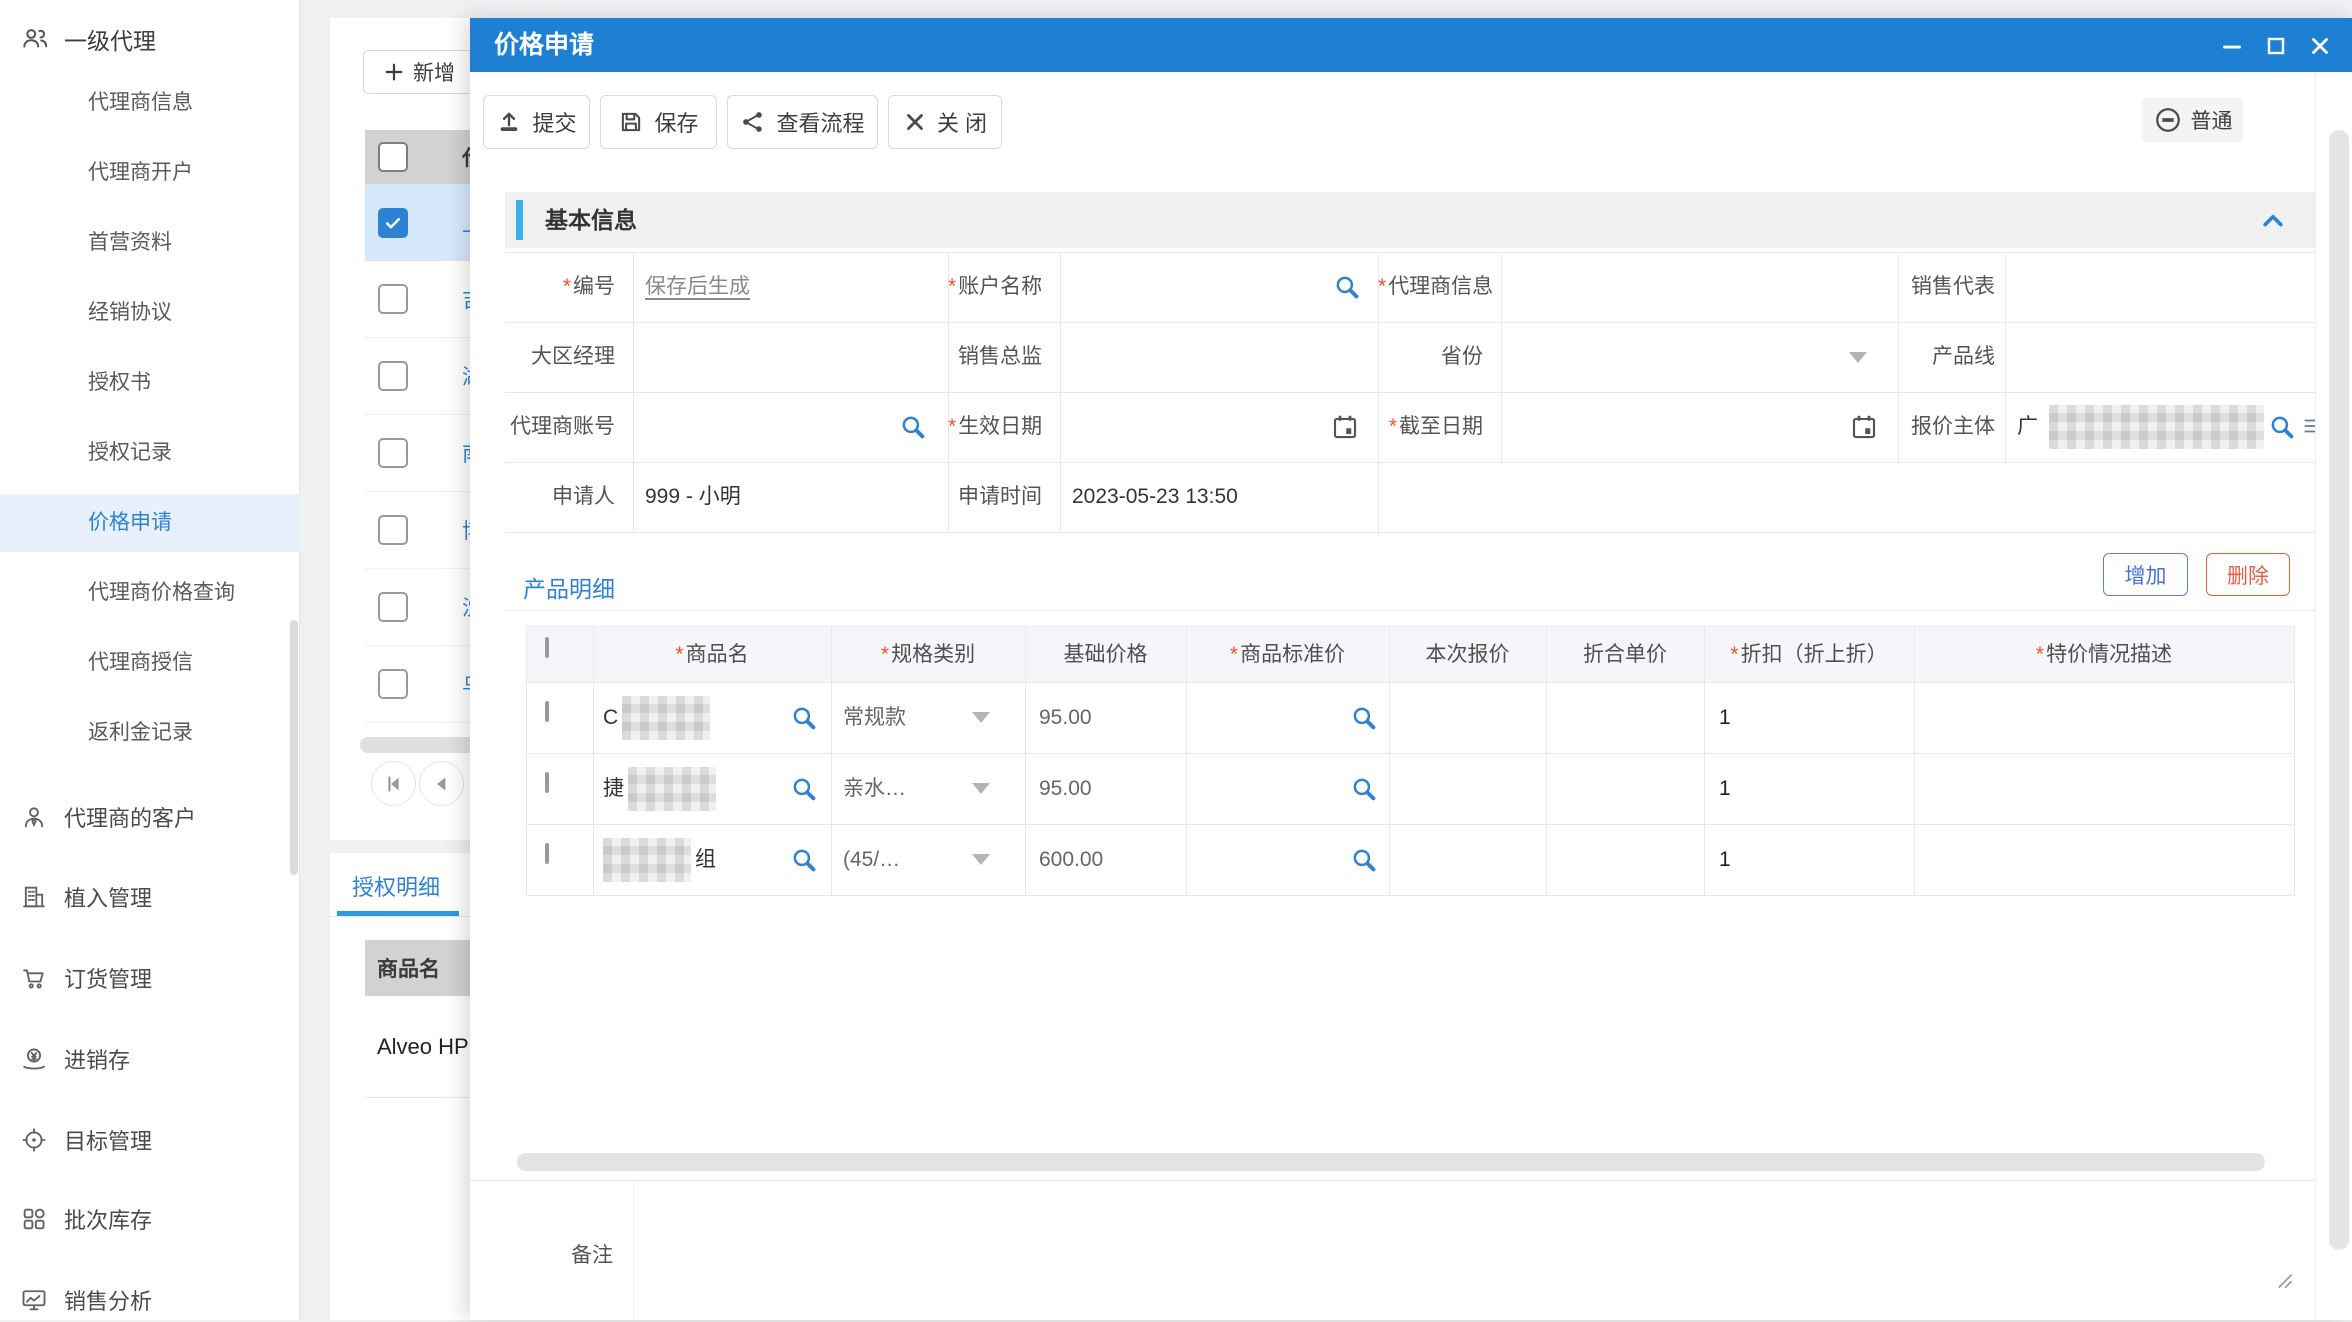 The height and width of the screenshot is (1322, 2352). What do you see at coordinates (536, 122) in the screenshot?
I see `submit-button: 提交` at bounding box center [536, 122].